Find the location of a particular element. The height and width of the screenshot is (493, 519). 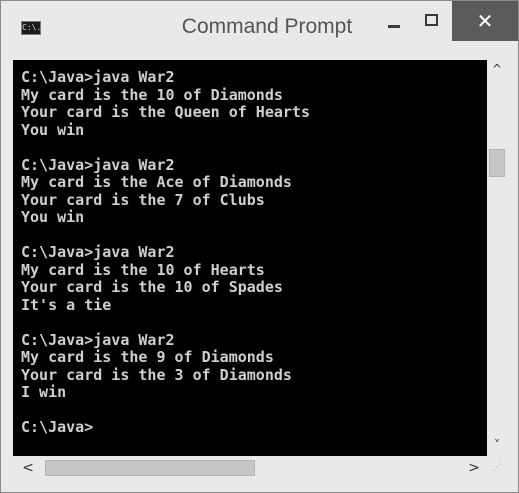

close-icon: ✕ is located at coordinates (485, 21).